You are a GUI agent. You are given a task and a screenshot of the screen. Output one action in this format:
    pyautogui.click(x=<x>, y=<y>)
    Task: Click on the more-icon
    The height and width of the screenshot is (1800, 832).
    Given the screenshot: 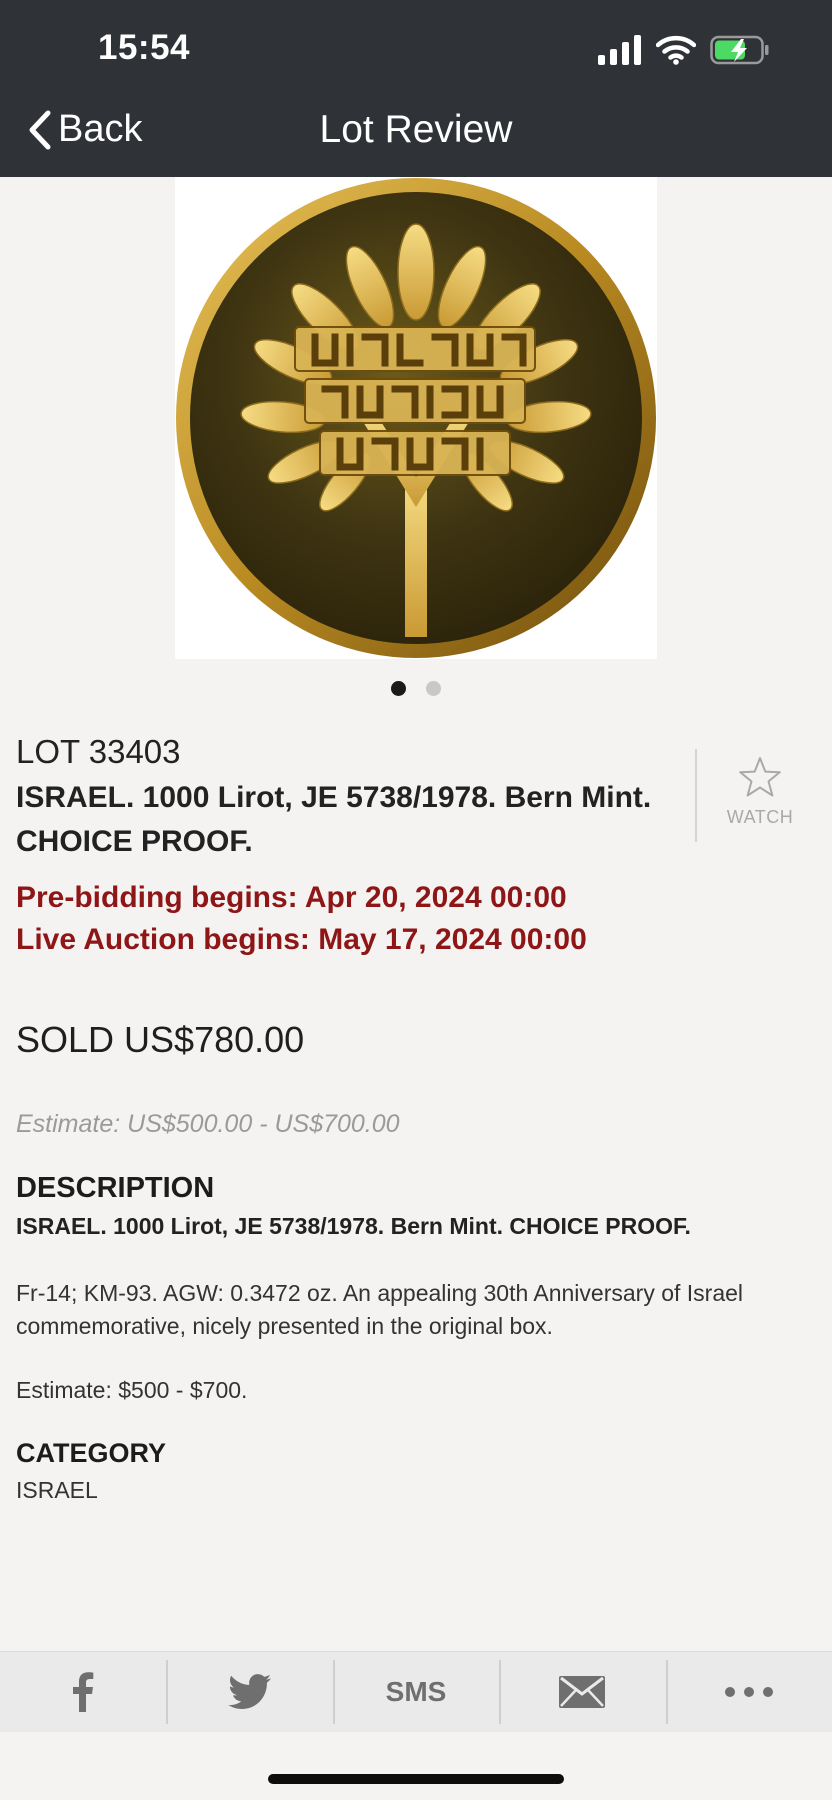 What is the action you would take?
    pyautogui.click(x=748, y=1692)
    